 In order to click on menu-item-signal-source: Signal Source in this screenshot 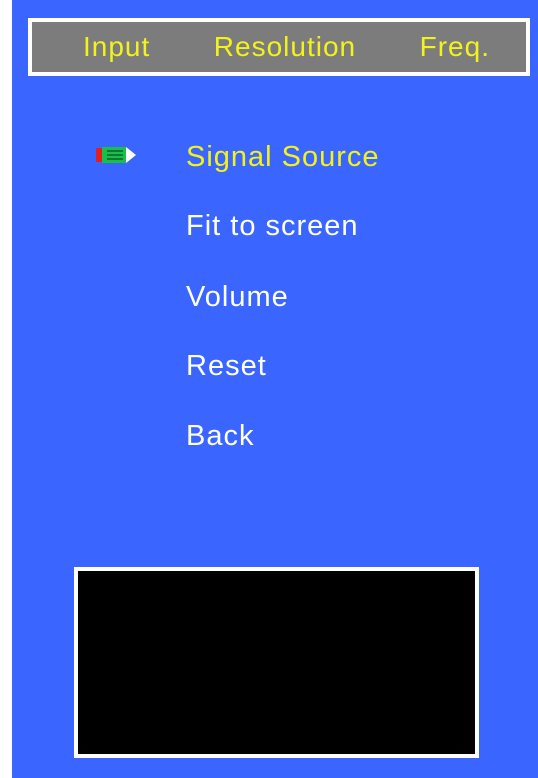, I will do `click(283, 157)`.